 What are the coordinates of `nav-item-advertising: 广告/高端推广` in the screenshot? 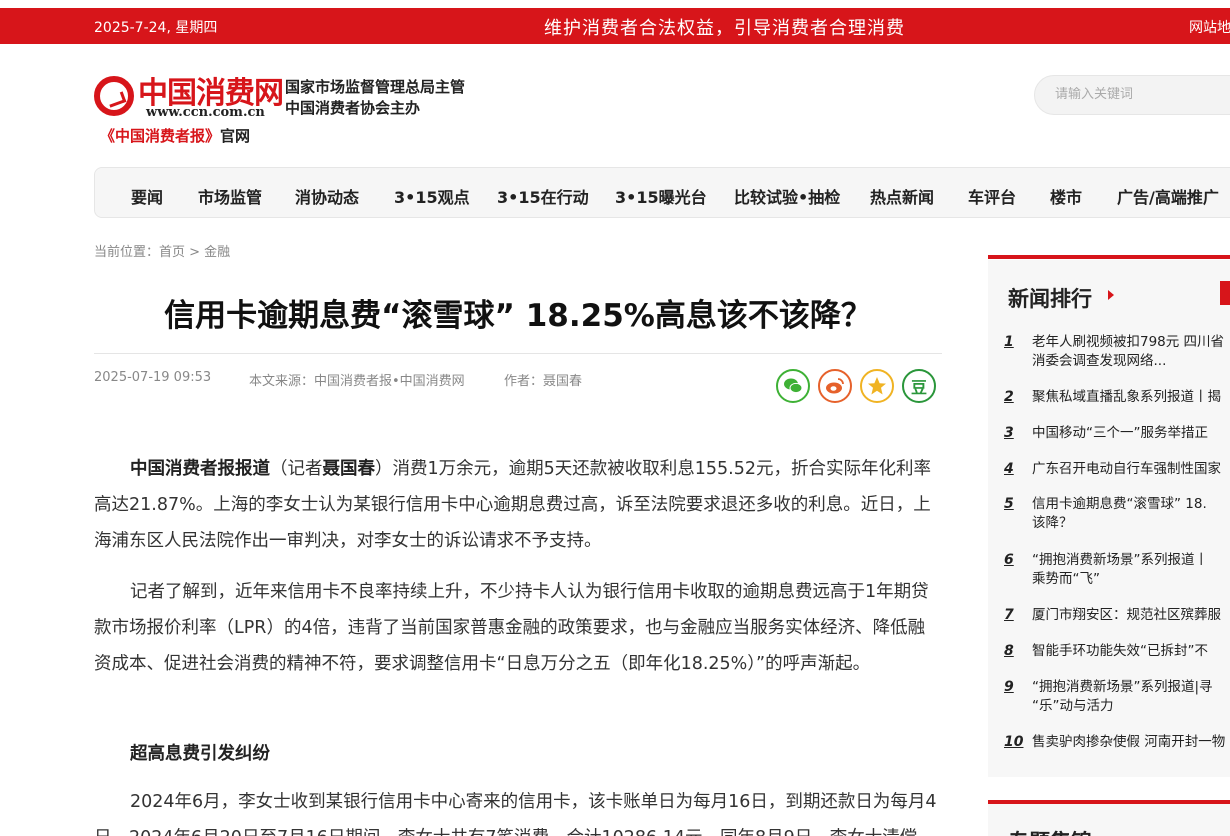 It's located at (1168, 196).